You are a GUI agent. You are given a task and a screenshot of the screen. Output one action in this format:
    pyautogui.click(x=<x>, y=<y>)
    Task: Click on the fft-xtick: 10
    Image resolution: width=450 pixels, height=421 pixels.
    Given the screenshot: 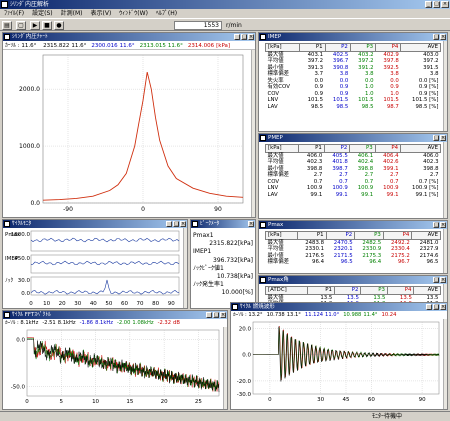 What is the action you would take?
    pyautogui.click(x=95, y=402)
    